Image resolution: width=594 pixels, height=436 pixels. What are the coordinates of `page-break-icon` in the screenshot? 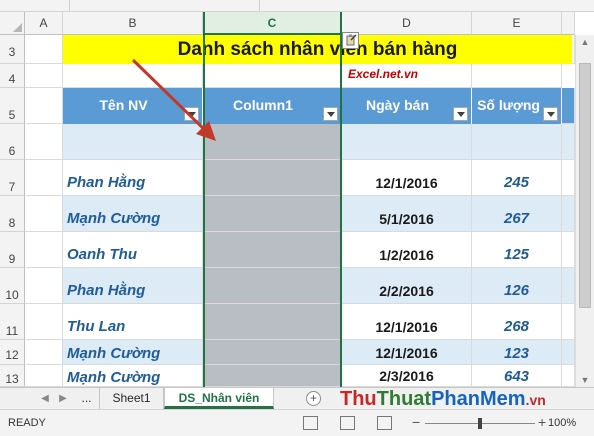 It's located at (384, 423).